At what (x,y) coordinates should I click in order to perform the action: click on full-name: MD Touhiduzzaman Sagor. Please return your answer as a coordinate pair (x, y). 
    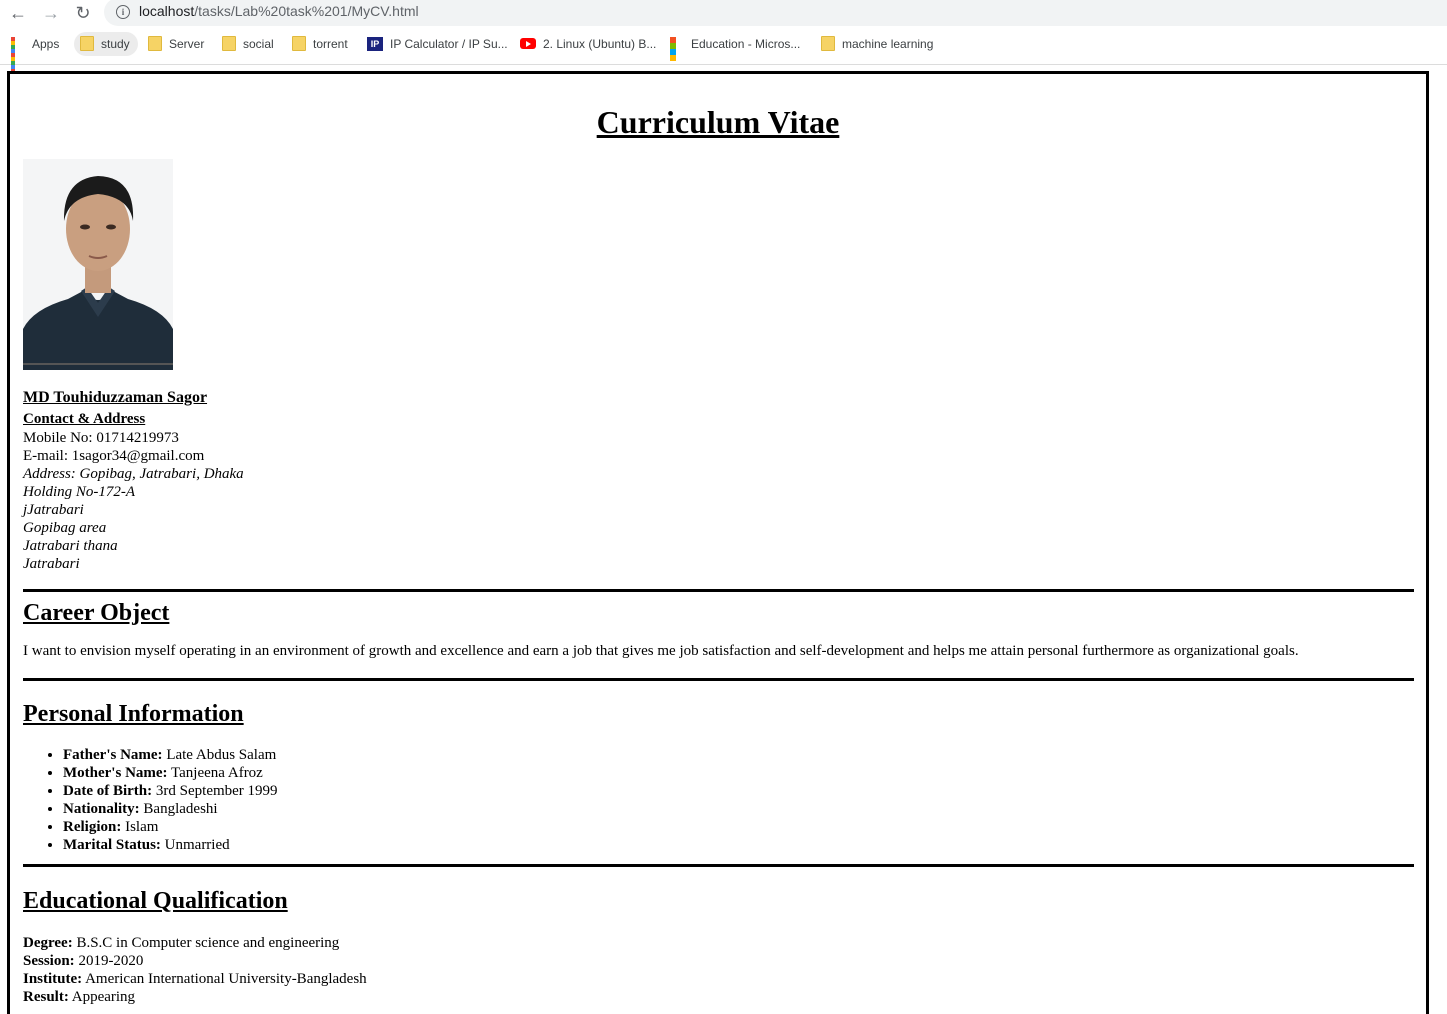
    Looking at the image, I should click on (115, 397).